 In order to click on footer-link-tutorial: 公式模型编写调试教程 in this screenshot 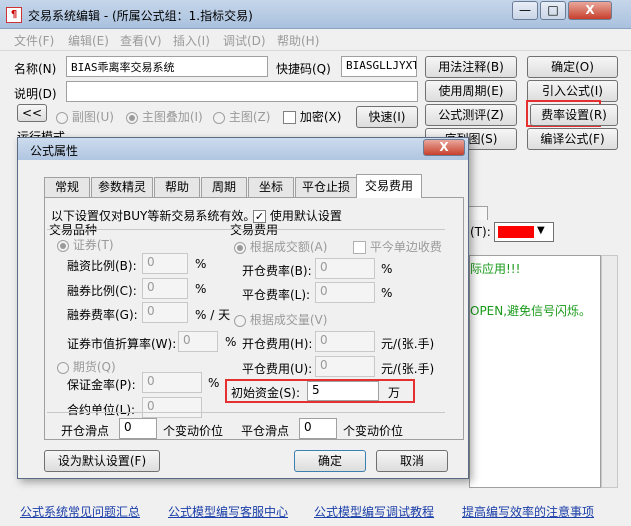, I will do `click(374, 511)`.